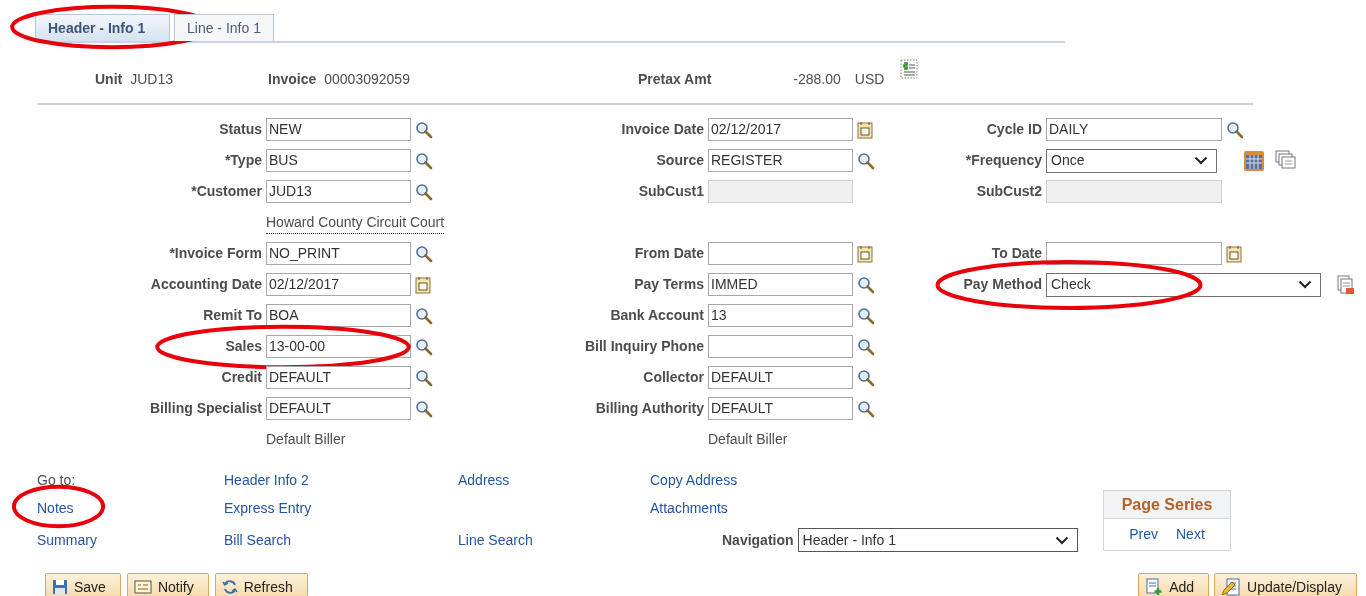 The width and height of the screenshot is (1366, 596). Describe the element at coordinates (338, 253) in the screenshot. I see `text-field: NO_PRINT` at that location.